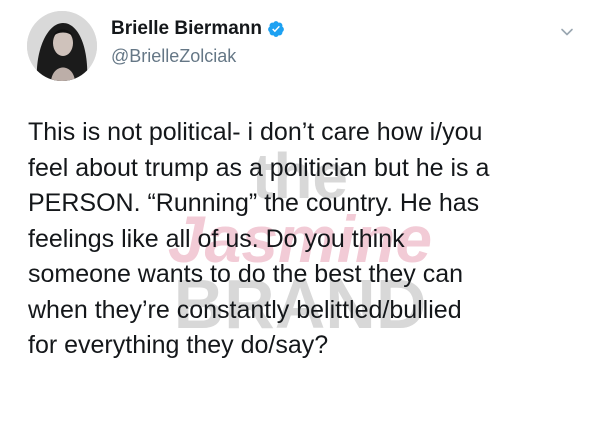 The width and height of the screenshot is (595, 425). Describe the element at coordinates (567, 32) in the screenshot. I see `chevron-down-icon` at that location.